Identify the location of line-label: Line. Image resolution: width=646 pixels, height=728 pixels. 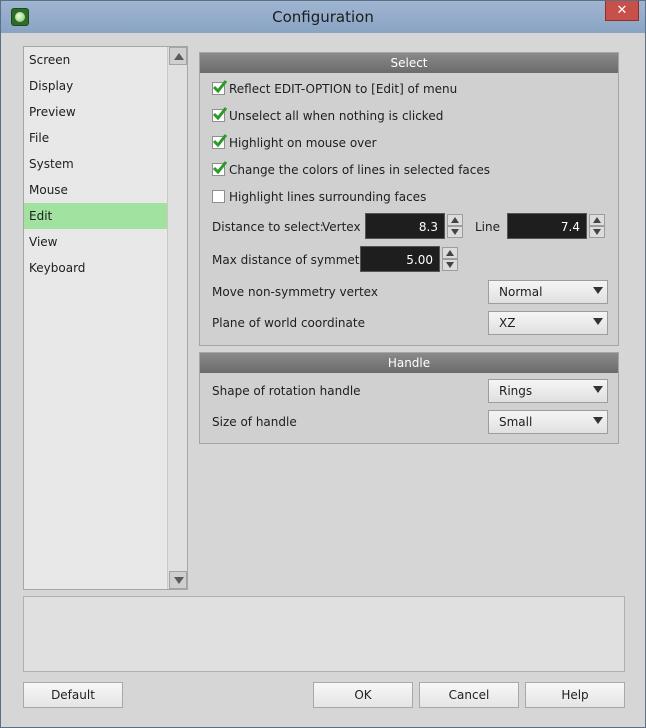
(488, 227).